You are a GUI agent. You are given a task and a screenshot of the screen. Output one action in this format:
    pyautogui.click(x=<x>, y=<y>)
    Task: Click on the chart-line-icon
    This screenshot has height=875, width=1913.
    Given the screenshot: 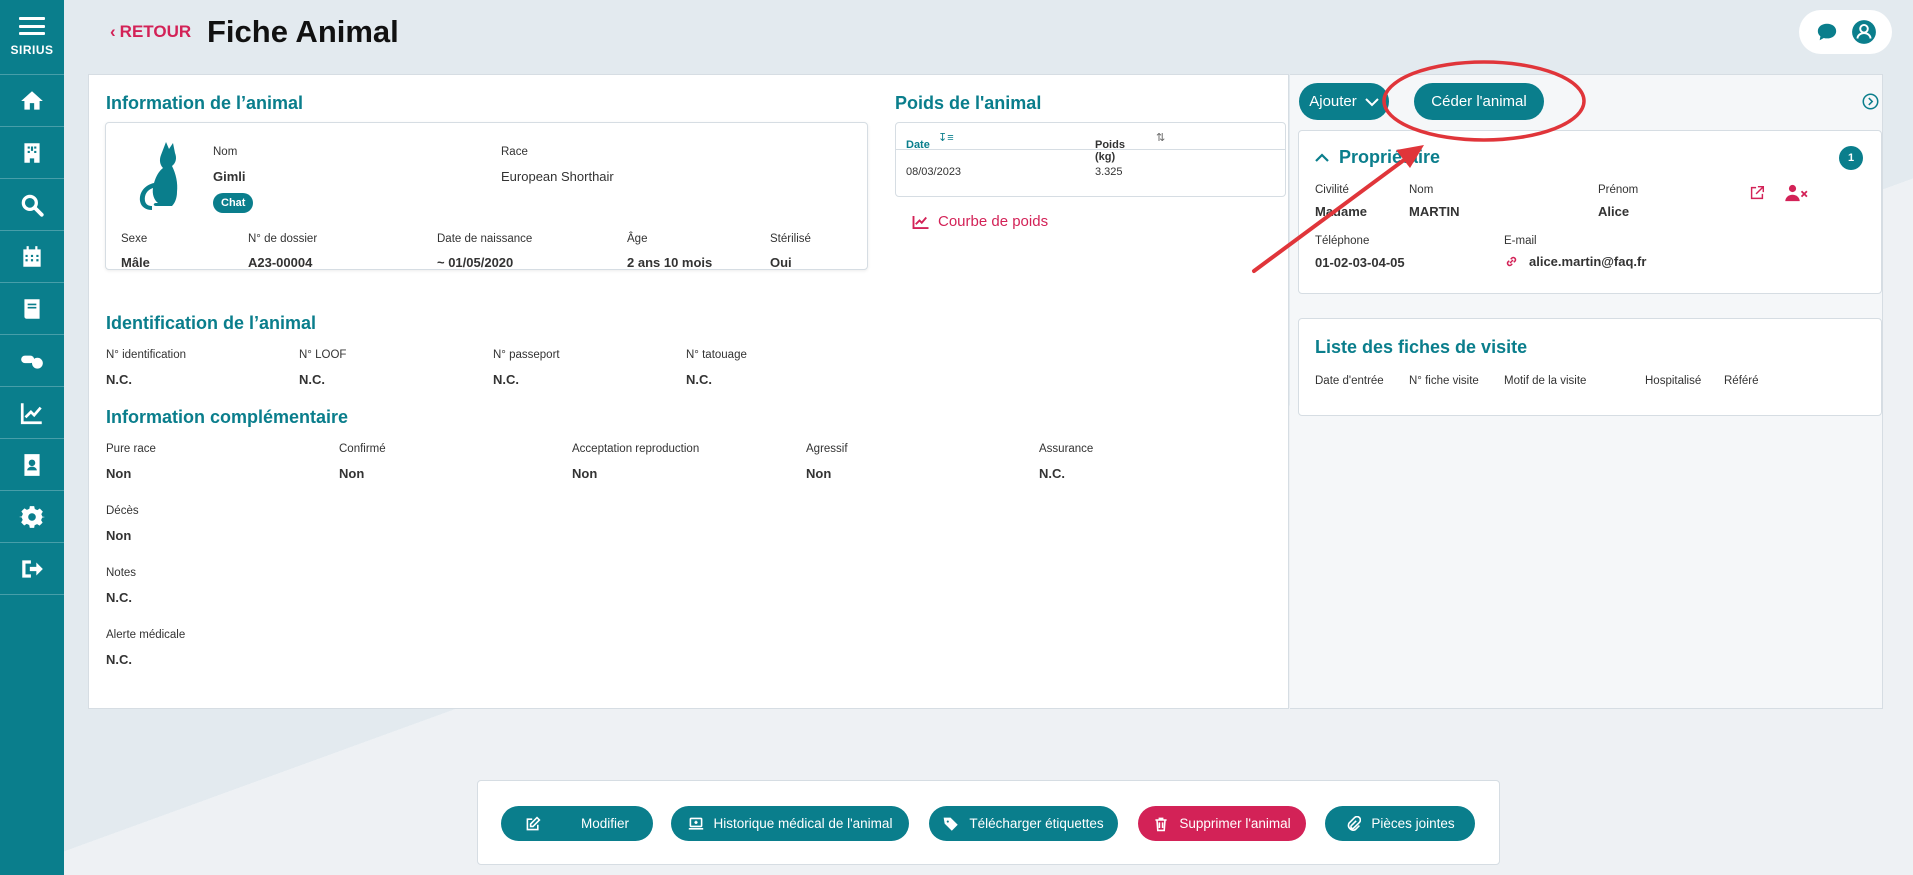 What is the action you would take?
    pyautogui.click(x=31, y=413)
    